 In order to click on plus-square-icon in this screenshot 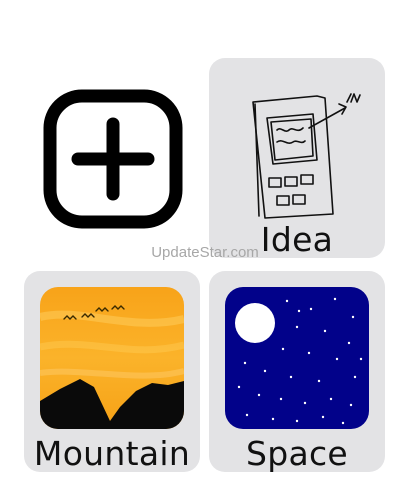, I will do `click(113, 159)`.